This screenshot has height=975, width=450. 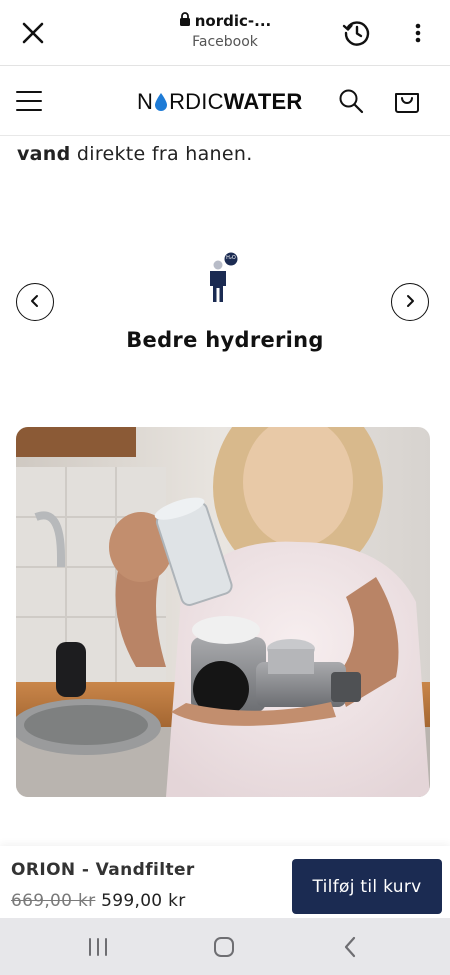 What do you see at coordinates (231, 258) in the screenshot?
I see `h2o-badge: H₂O` at bounding box center [231, 258].